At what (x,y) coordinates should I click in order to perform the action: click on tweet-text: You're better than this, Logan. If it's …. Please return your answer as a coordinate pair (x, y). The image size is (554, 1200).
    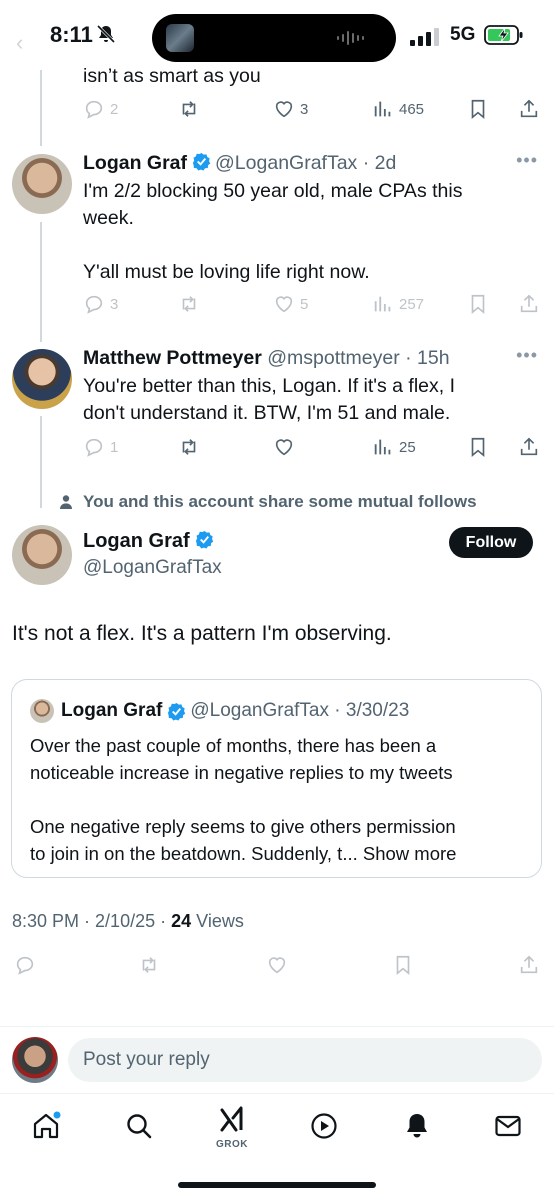
    Looking at the image, I should click on (269, 400).